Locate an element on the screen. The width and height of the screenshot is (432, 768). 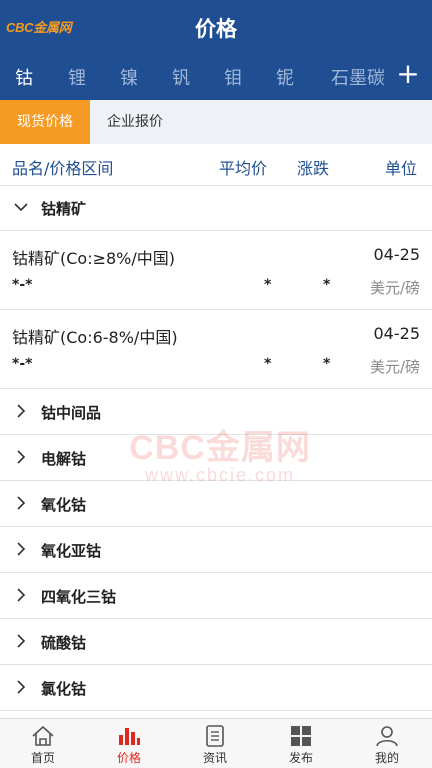
nav-news: 资讯 is located at coordinates (215, 743).